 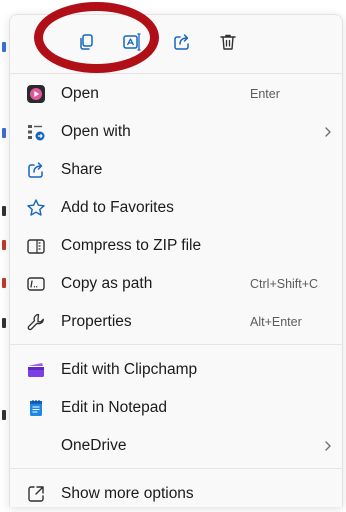 I want to click on menu-item-show-more-options: Show more options, so click(x=176, y=494).